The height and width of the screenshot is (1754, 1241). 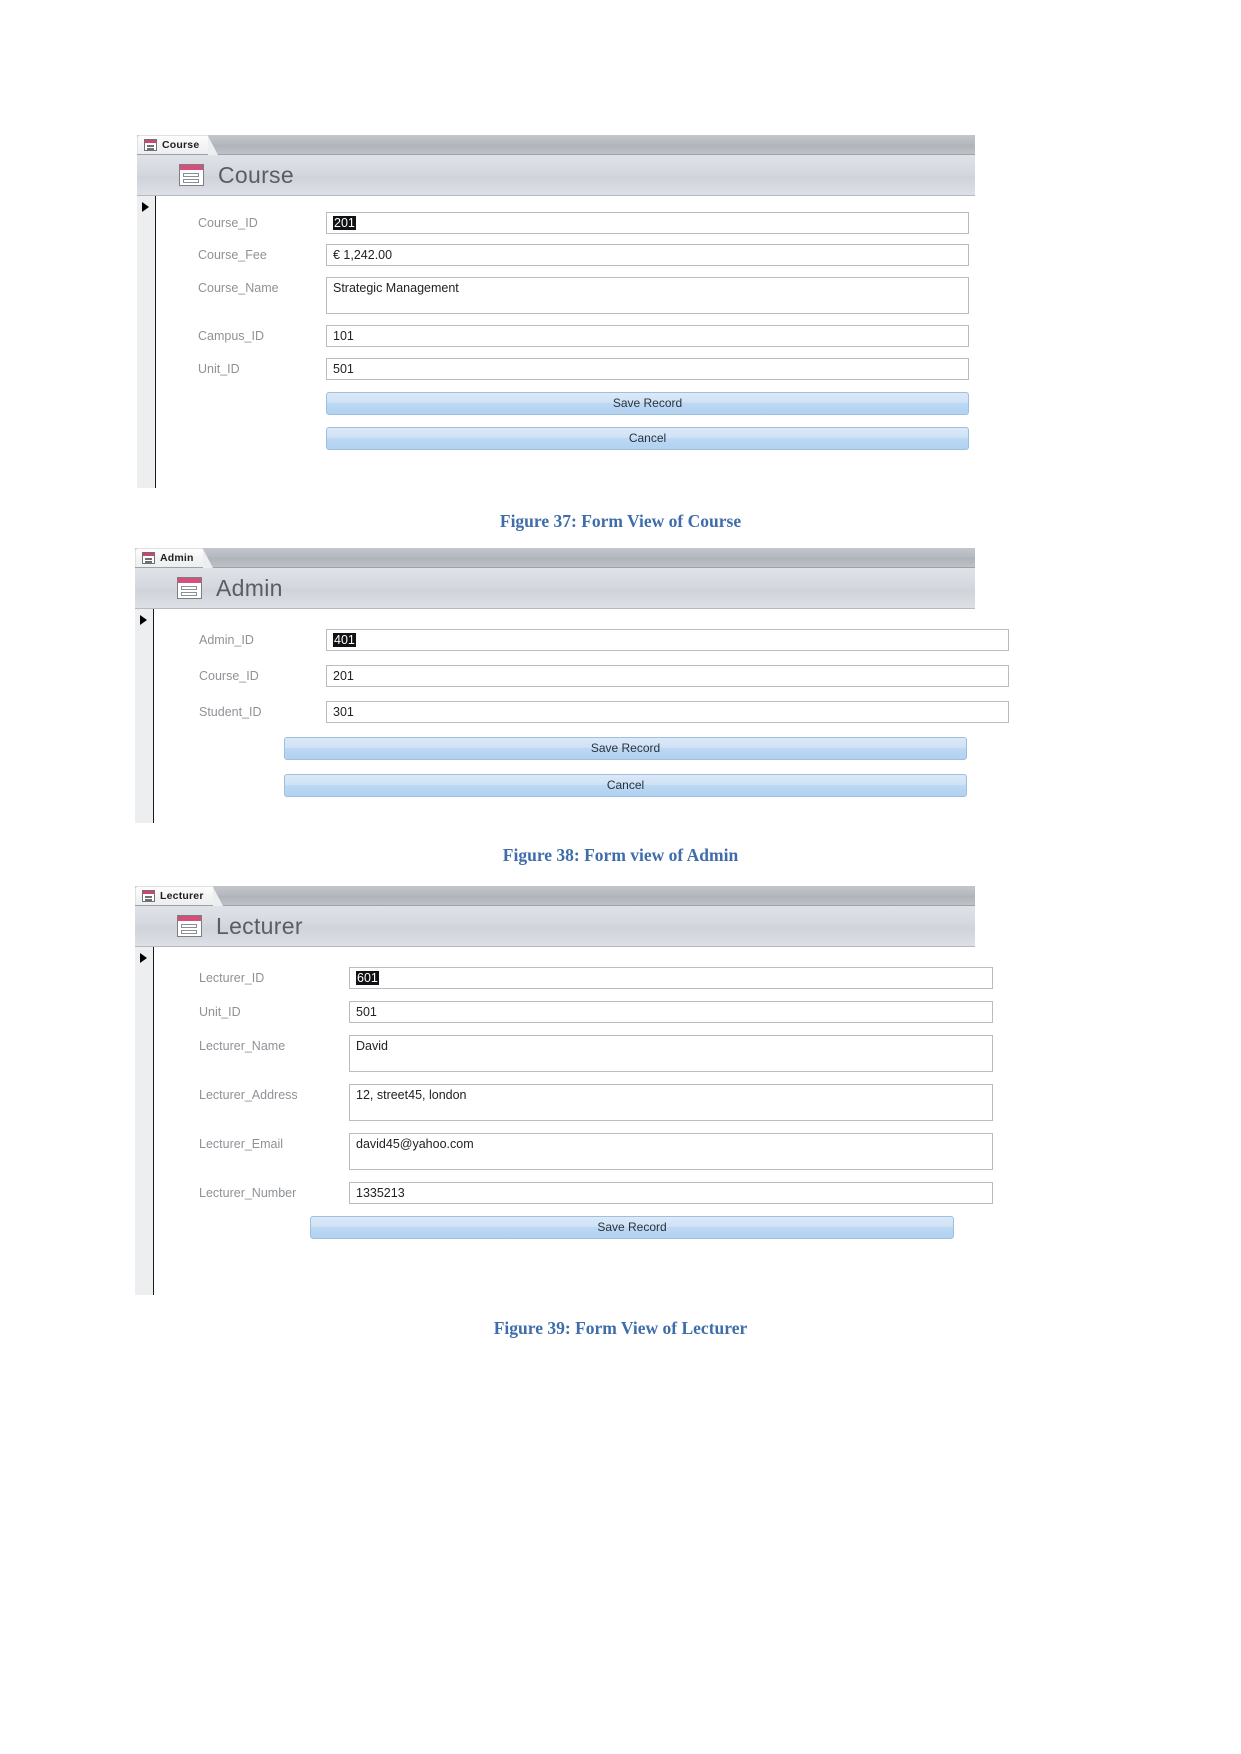 What do you see at coordinates (242, 1046) in the screenshot?
I see `field-label-lecturer-name: Lecturer_Name` at bounding box center [242, 1046].